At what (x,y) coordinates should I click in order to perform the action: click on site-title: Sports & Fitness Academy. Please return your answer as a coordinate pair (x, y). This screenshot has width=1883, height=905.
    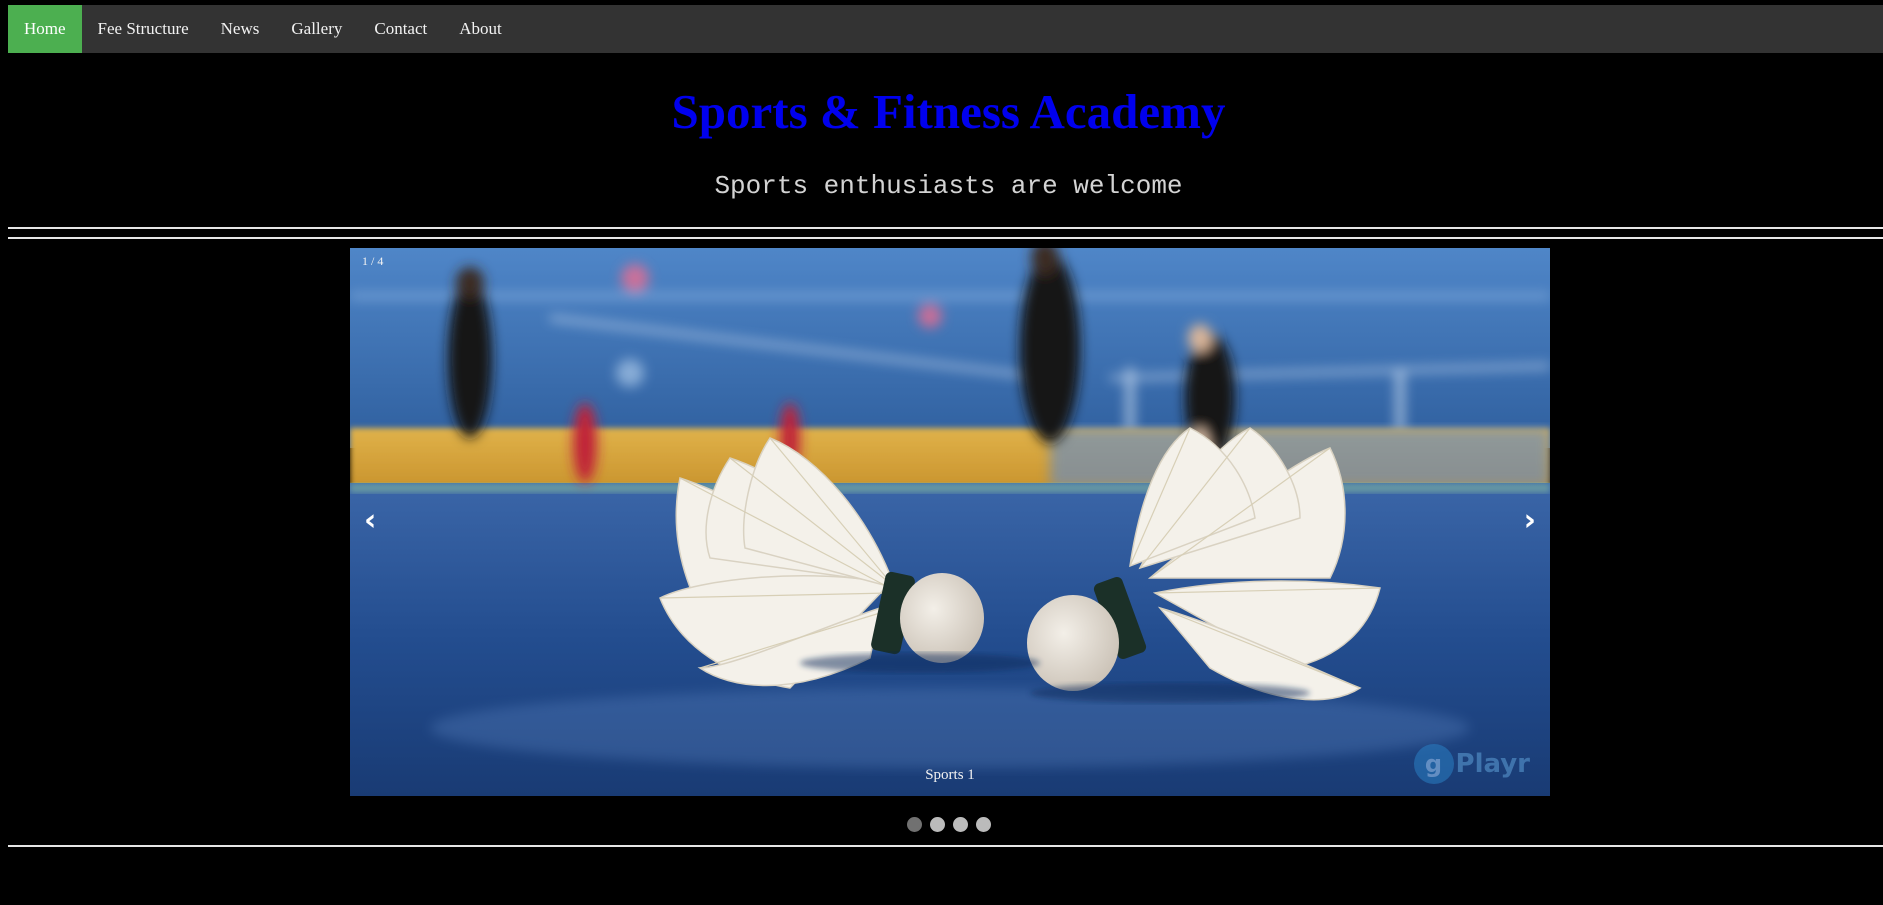
    Looking at the image, I should click on (948, 111).